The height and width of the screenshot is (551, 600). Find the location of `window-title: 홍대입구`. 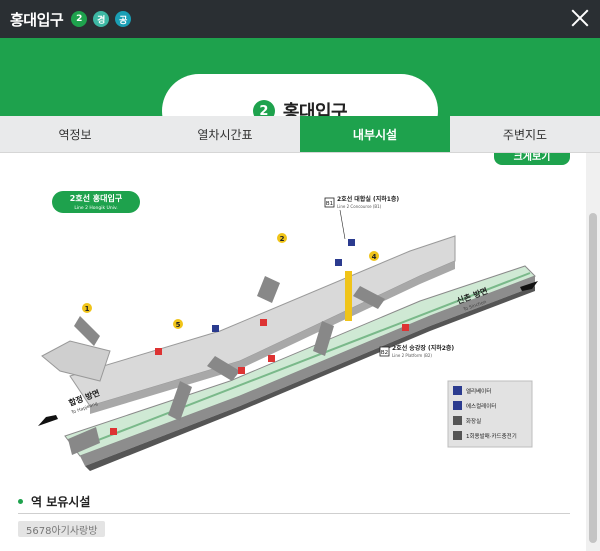

window-title: 홍대입구 is located at coordinates (37, 19).